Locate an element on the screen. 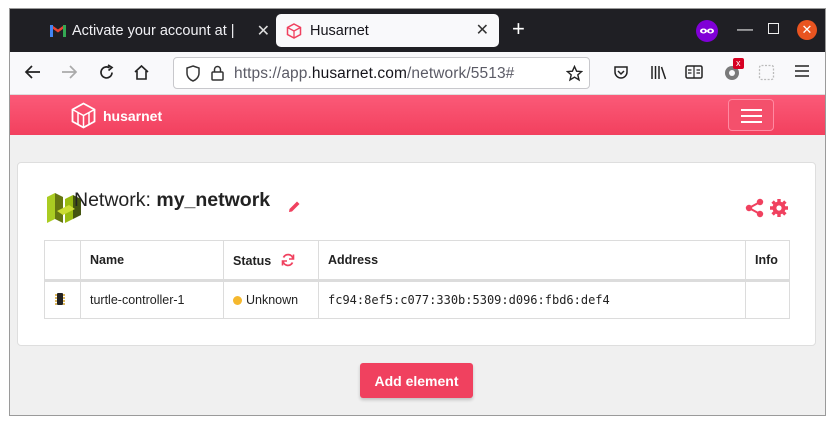 Image resolution: width=835 pixels, height=424 pixels. home-icon is located at coordinates (141, 75).